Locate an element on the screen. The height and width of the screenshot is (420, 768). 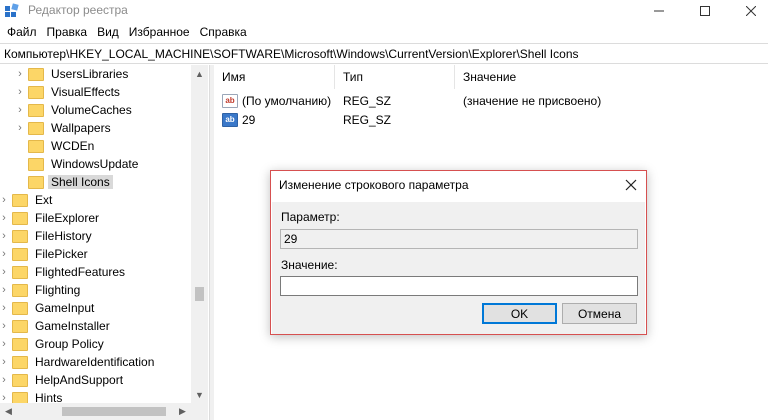
scroll-down-arrow-icon: ▼ is located at coordinates (199, 394).